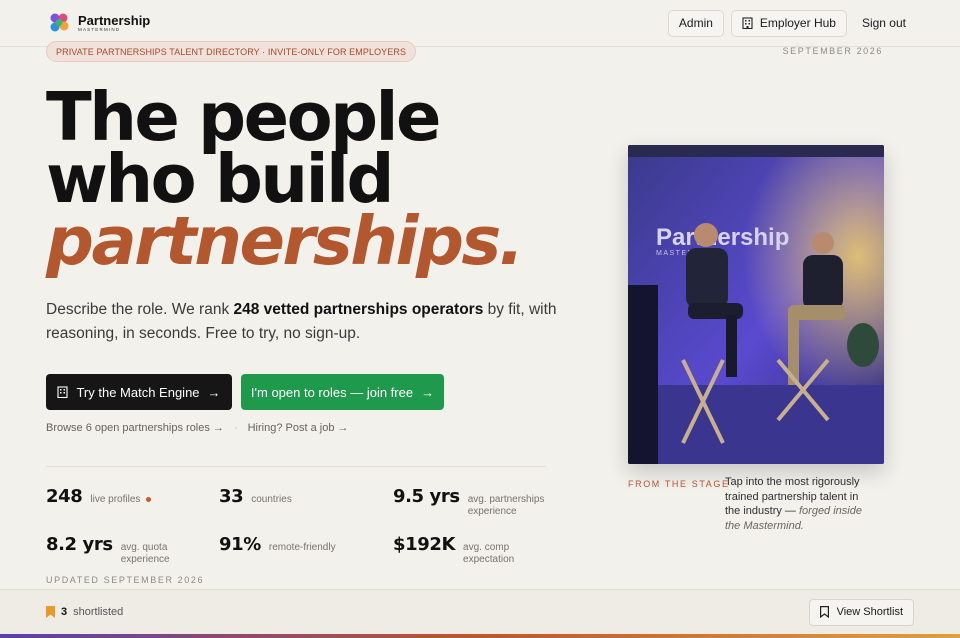 The height and width of the screenshot is (638, 960). I want to click on view-shortlist-label: View Shortlist, so click(869, 612).